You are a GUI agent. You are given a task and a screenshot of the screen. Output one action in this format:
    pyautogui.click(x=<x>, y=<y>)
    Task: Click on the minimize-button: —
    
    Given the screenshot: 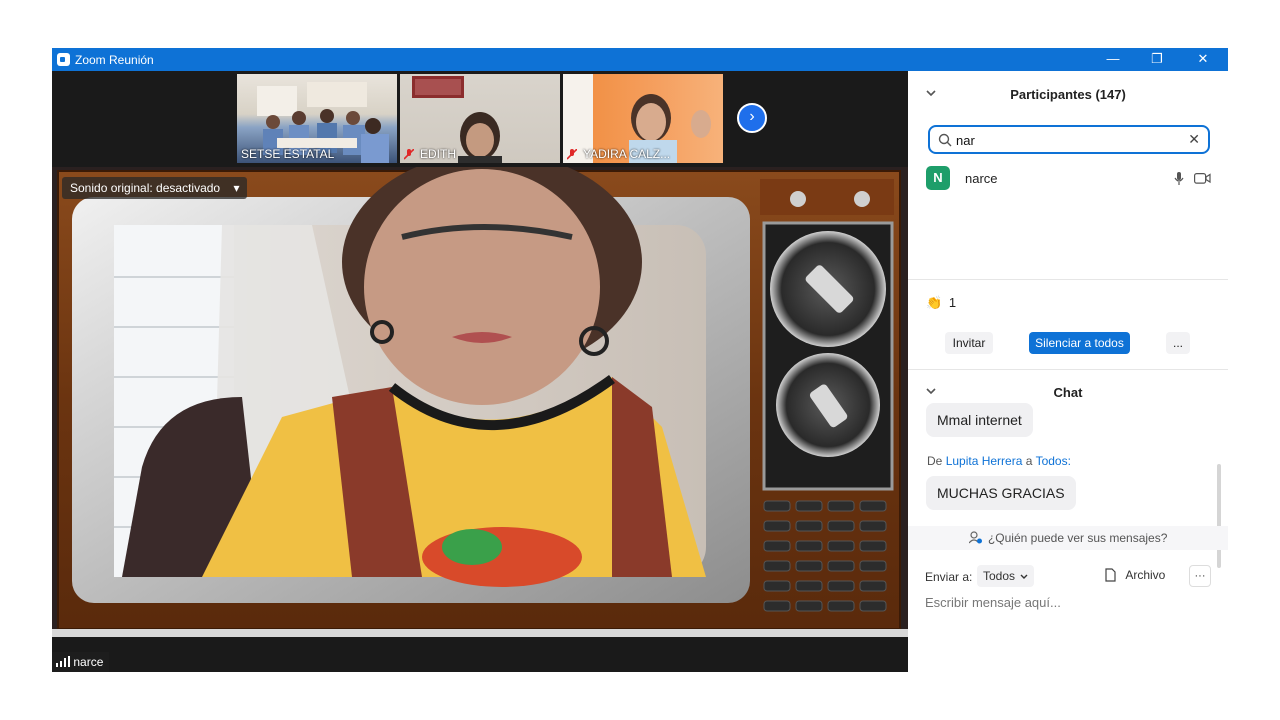 What is the action you would take?
    pyautogui.click(x=1113, y=59)
    